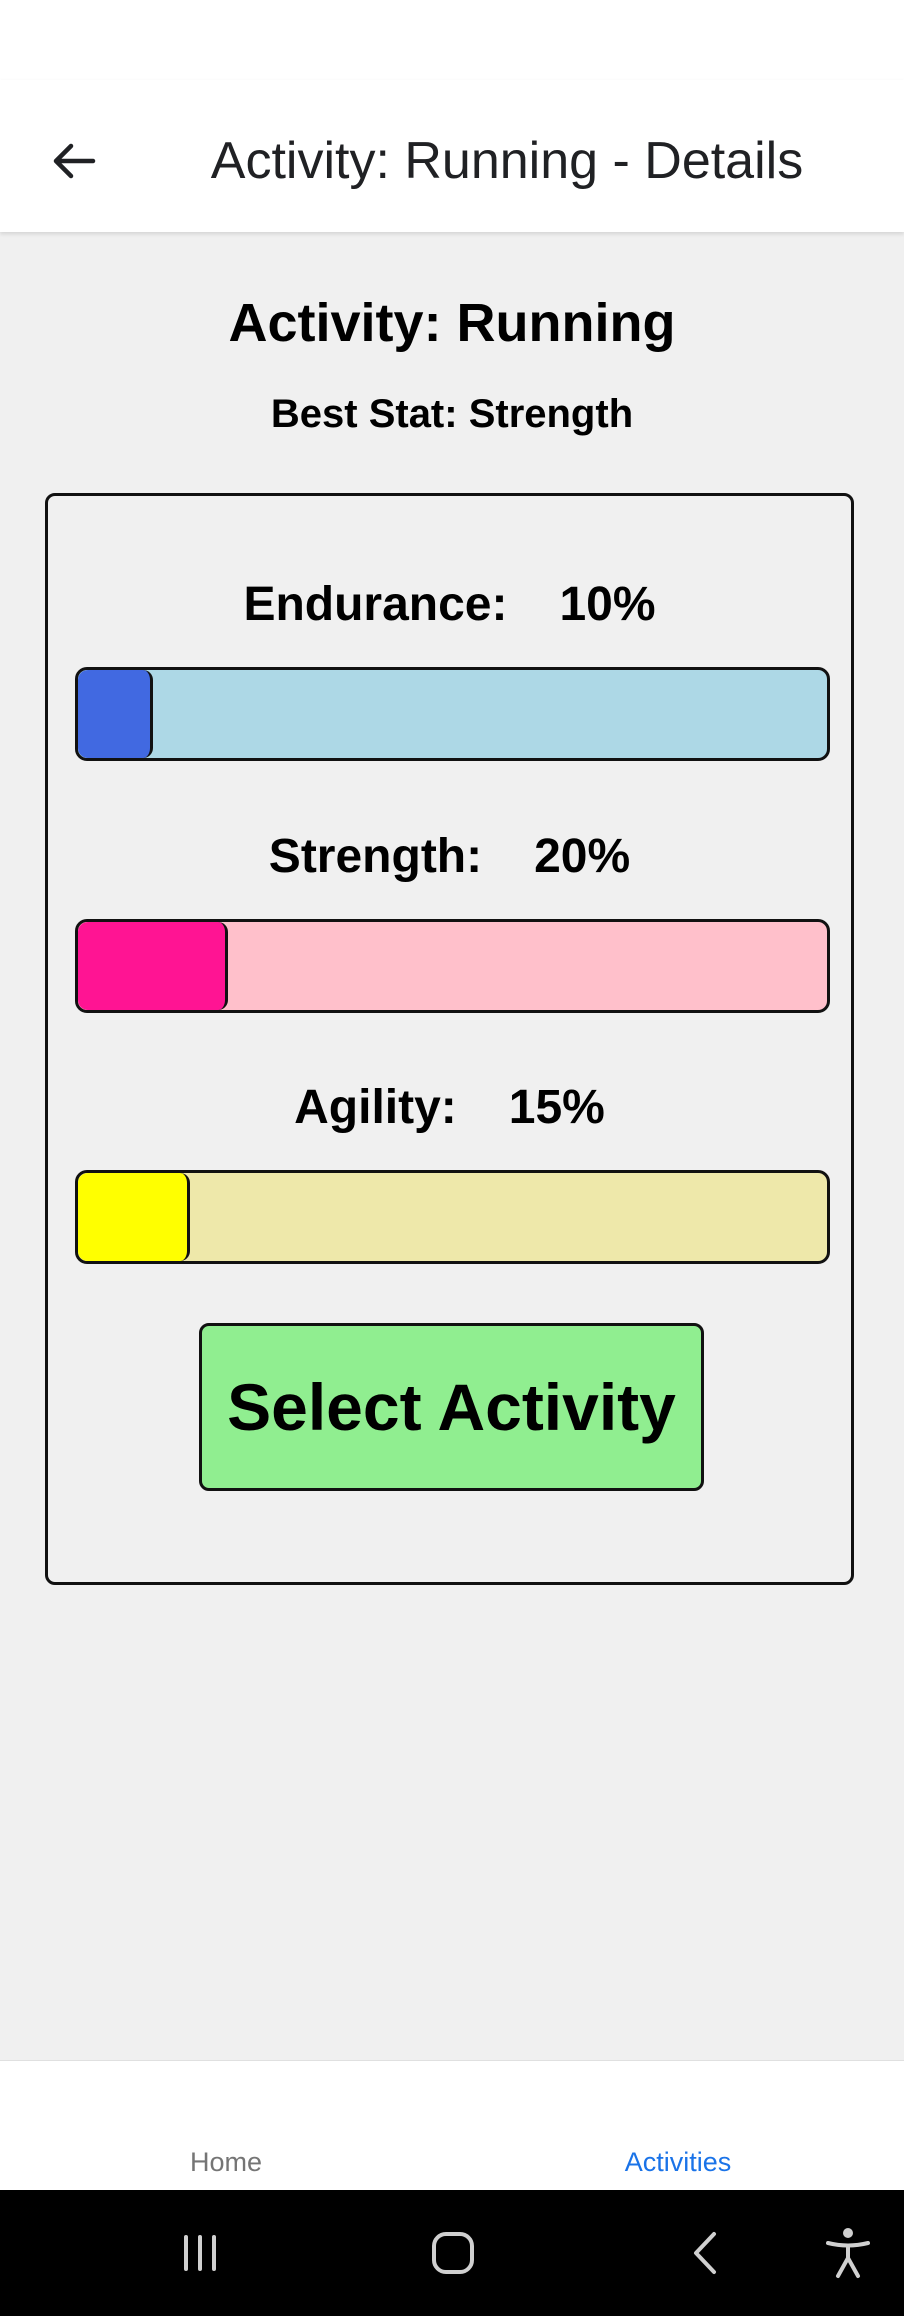  I want to click on bottom-nav: Home Activities, so click(452, 2125).